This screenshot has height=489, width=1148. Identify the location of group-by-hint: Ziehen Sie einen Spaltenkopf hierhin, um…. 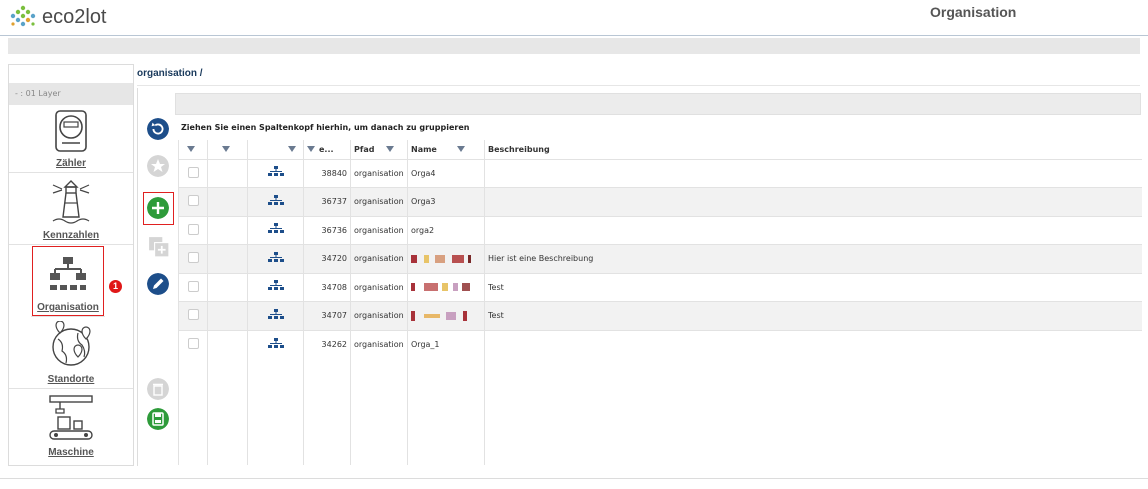
(325, 127).